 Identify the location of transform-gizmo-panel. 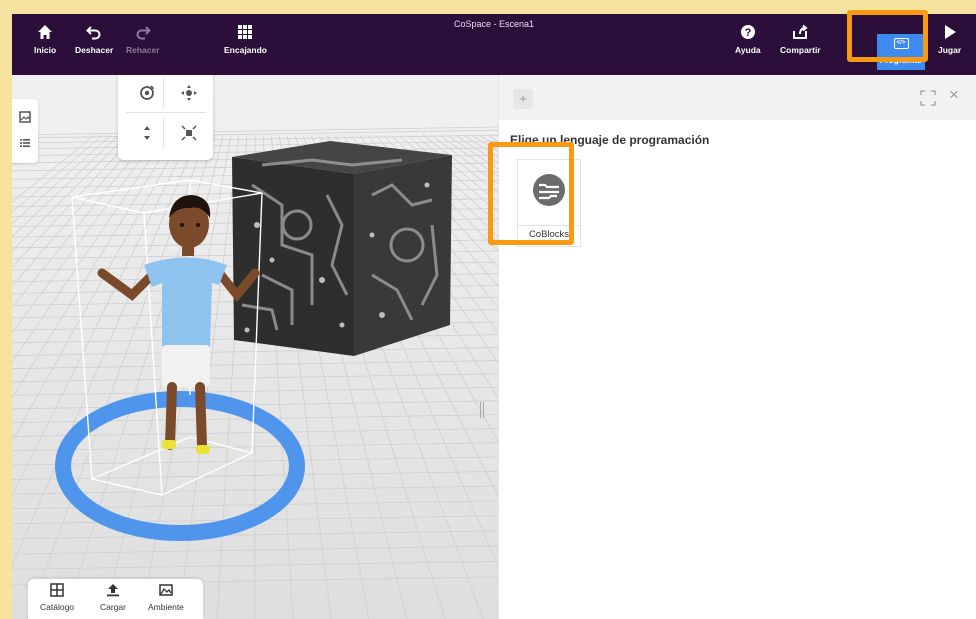
(165, 117).